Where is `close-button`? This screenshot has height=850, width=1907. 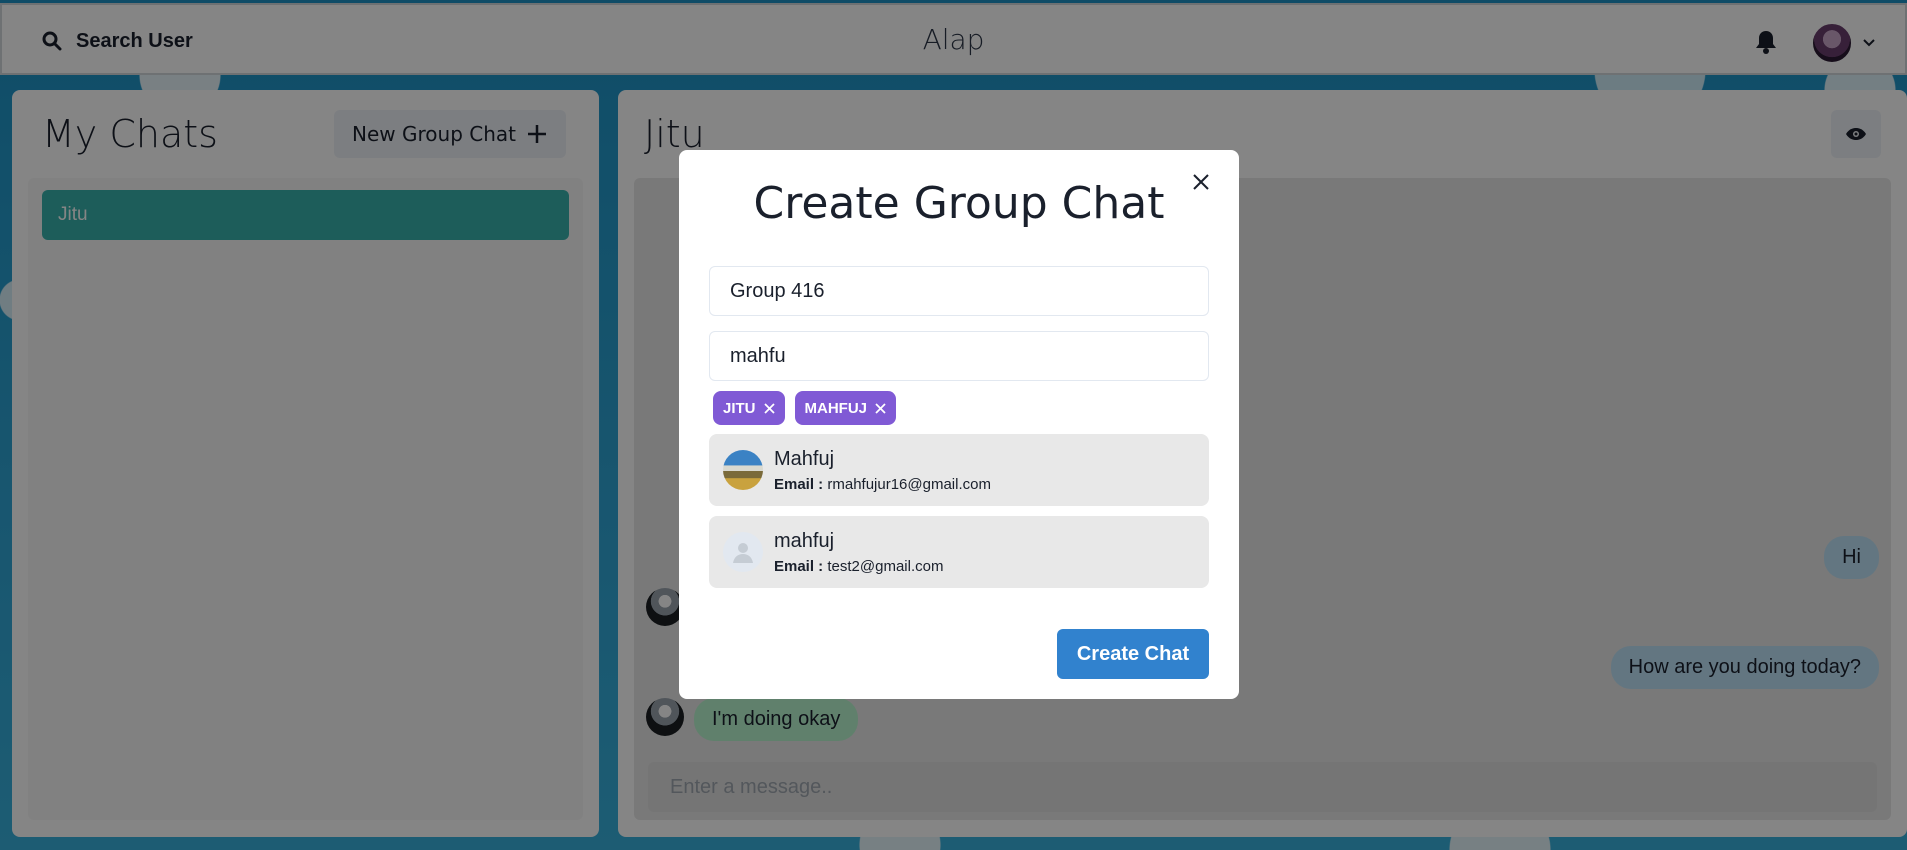 close-button is located at coordinates (1201, 182).